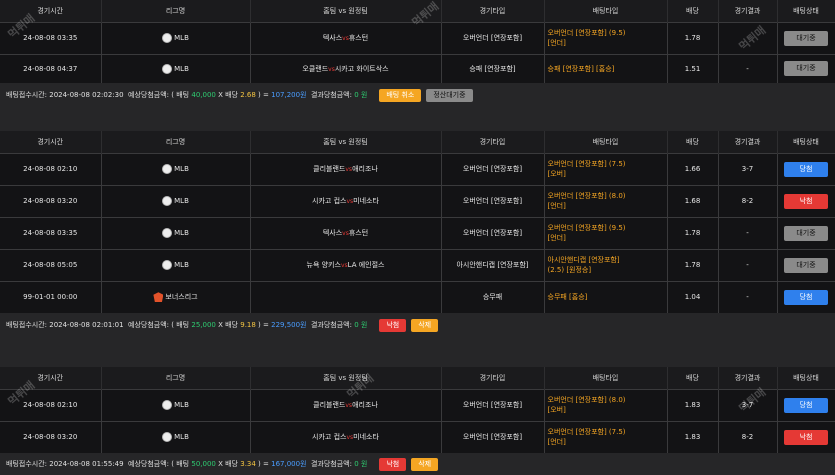 The image size is (835, 475). What do you see at coordinates (806, 378) in the screenshot?
I see `header-status: 배팅상태` at bounding box center [806, 378].